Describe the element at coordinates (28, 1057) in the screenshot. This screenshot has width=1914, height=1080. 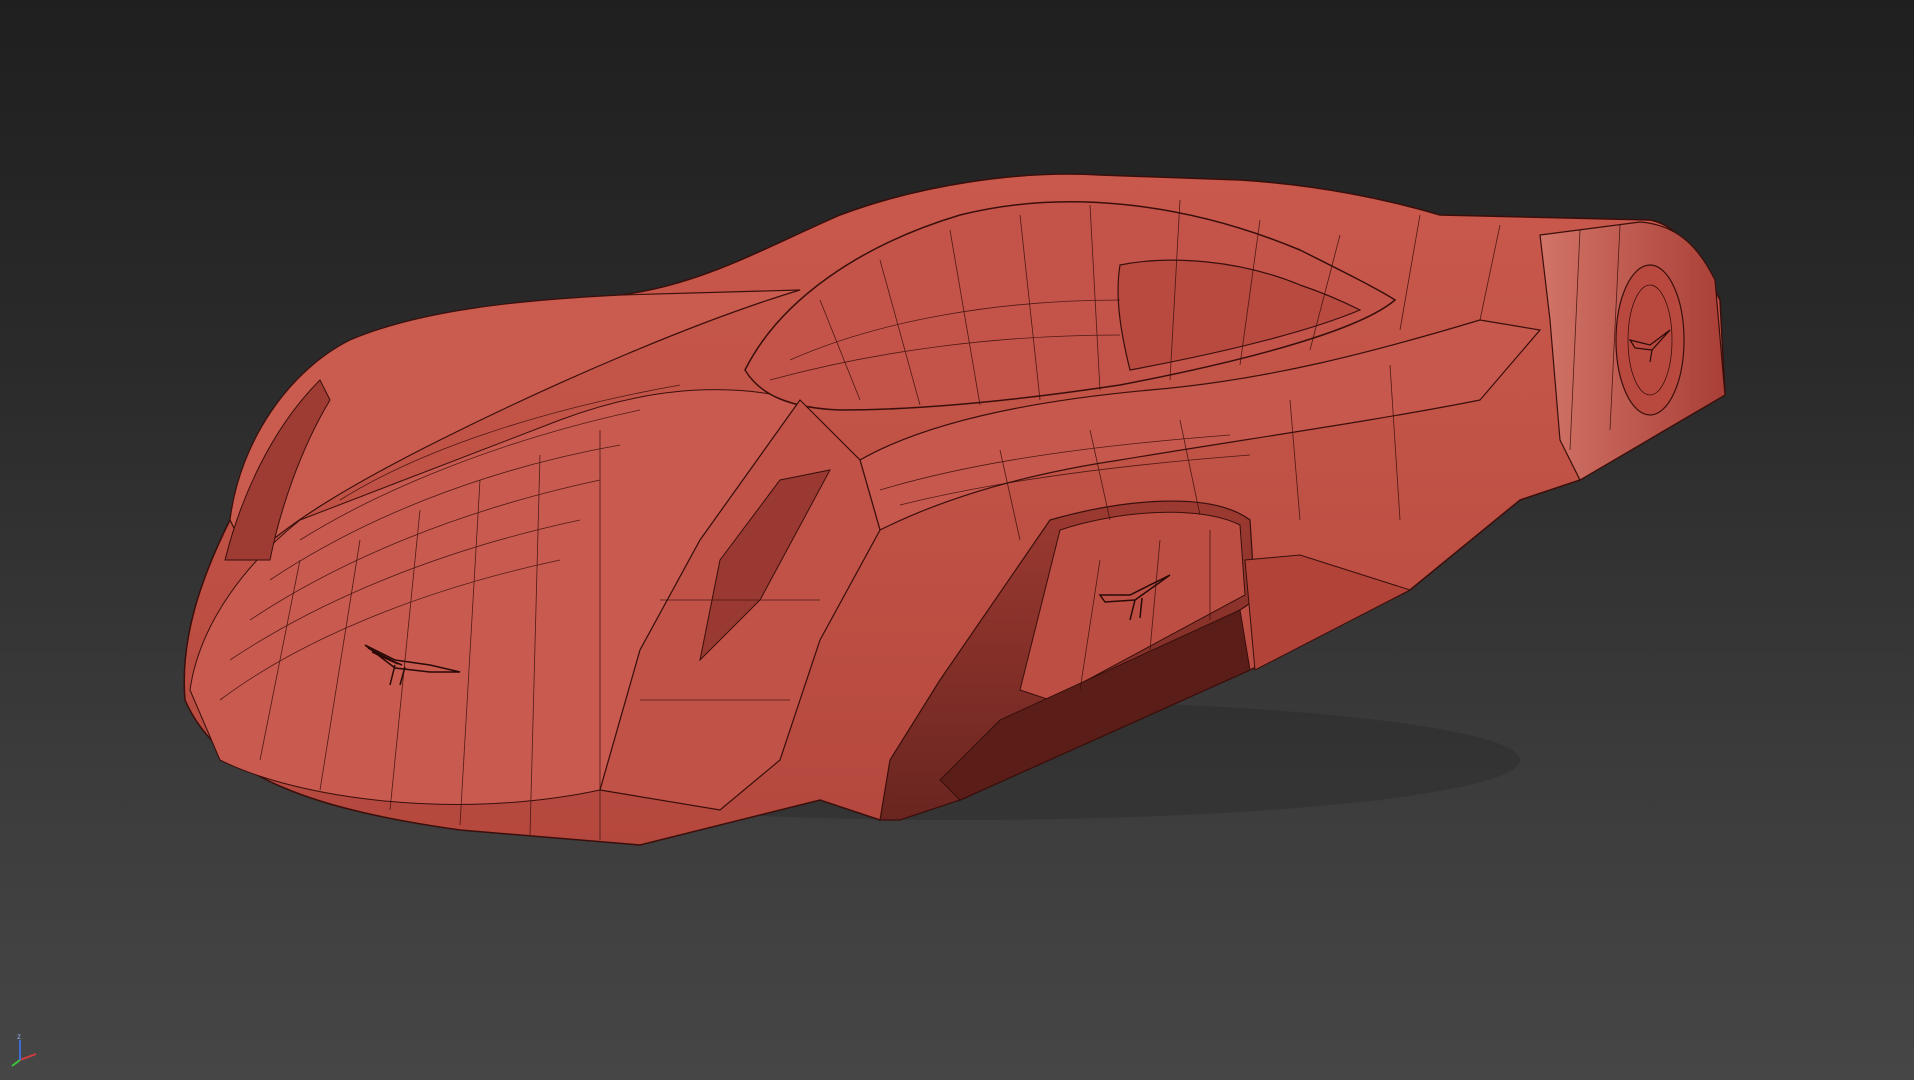
I see `x-axis-line` at that location.